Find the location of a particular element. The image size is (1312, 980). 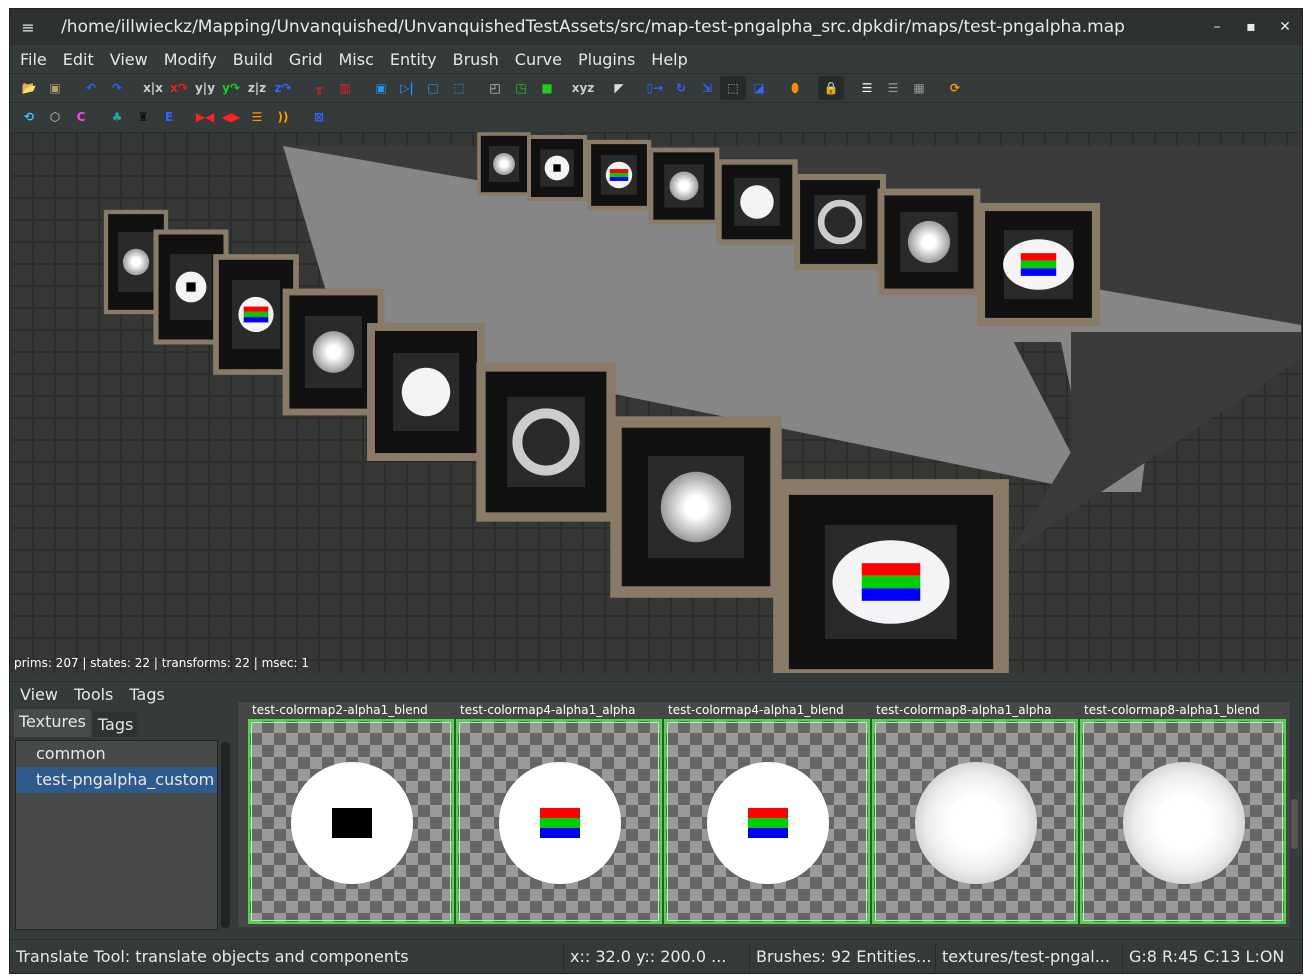

clipper-button: ◤ is located at coordinates (619, 88).